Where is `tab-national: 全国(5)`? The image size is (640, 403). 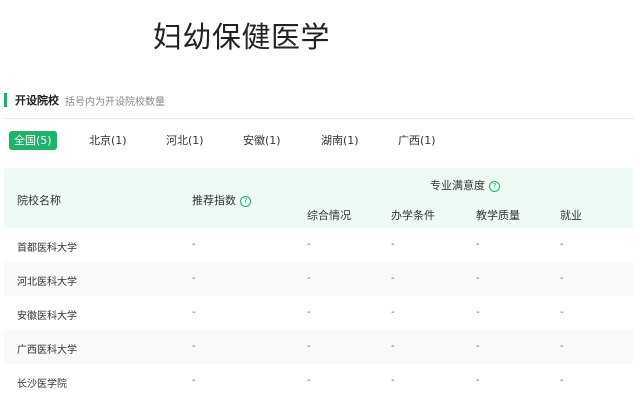
tab-national: 全国(5) is located at coordinates (33, 140).